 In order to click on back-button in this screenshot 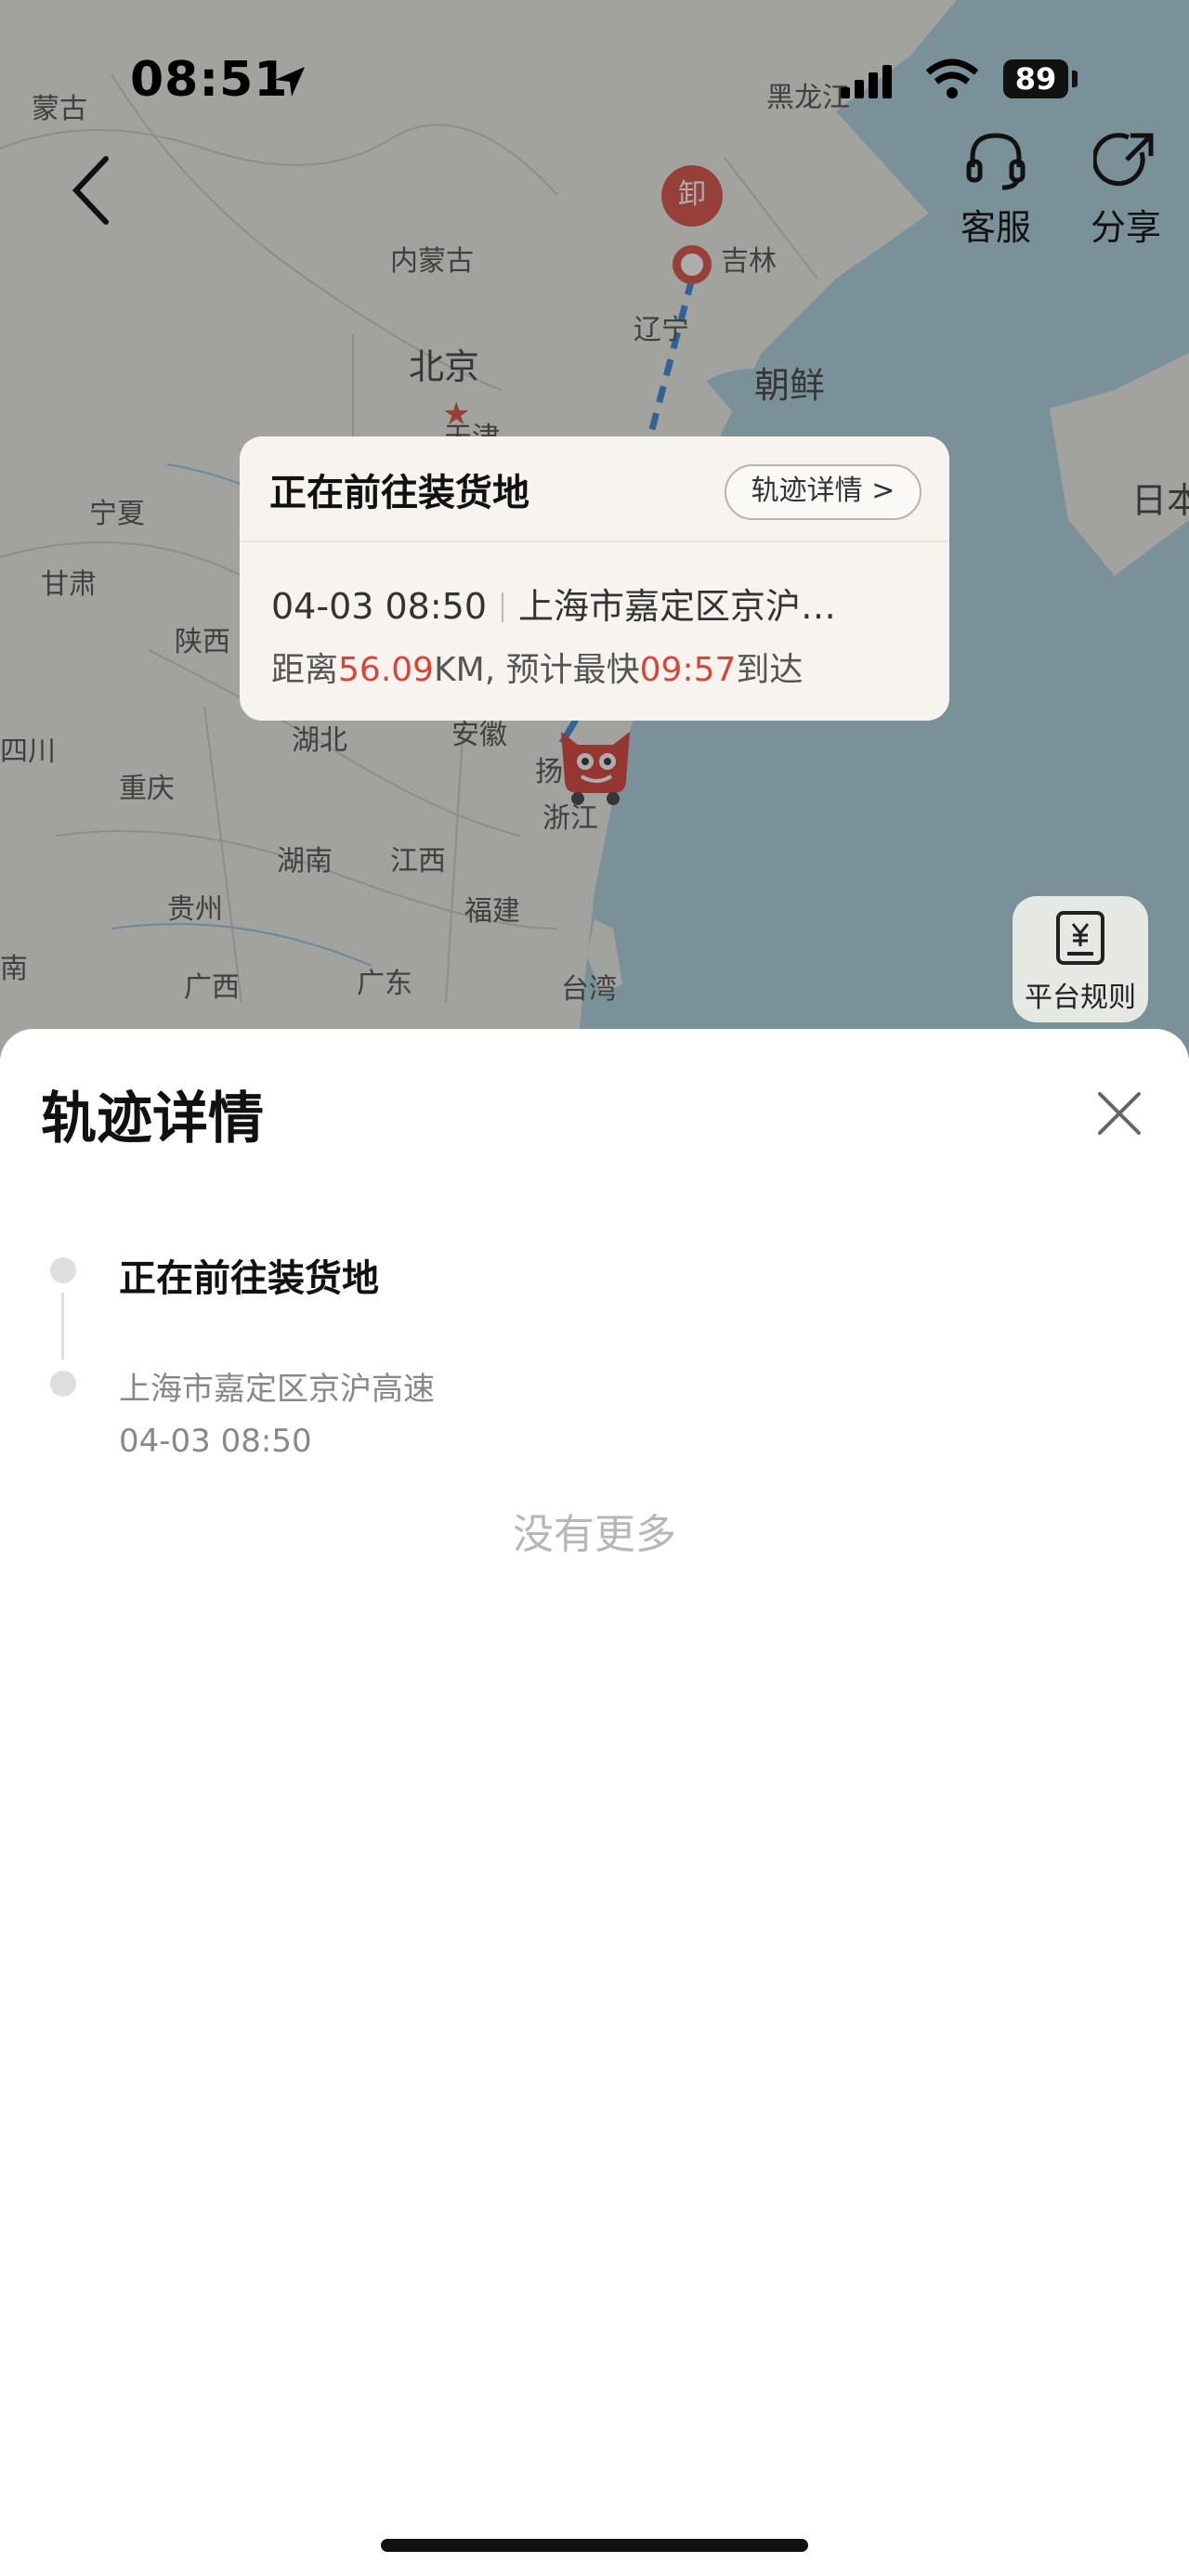, I will do `click(93, 190)`.